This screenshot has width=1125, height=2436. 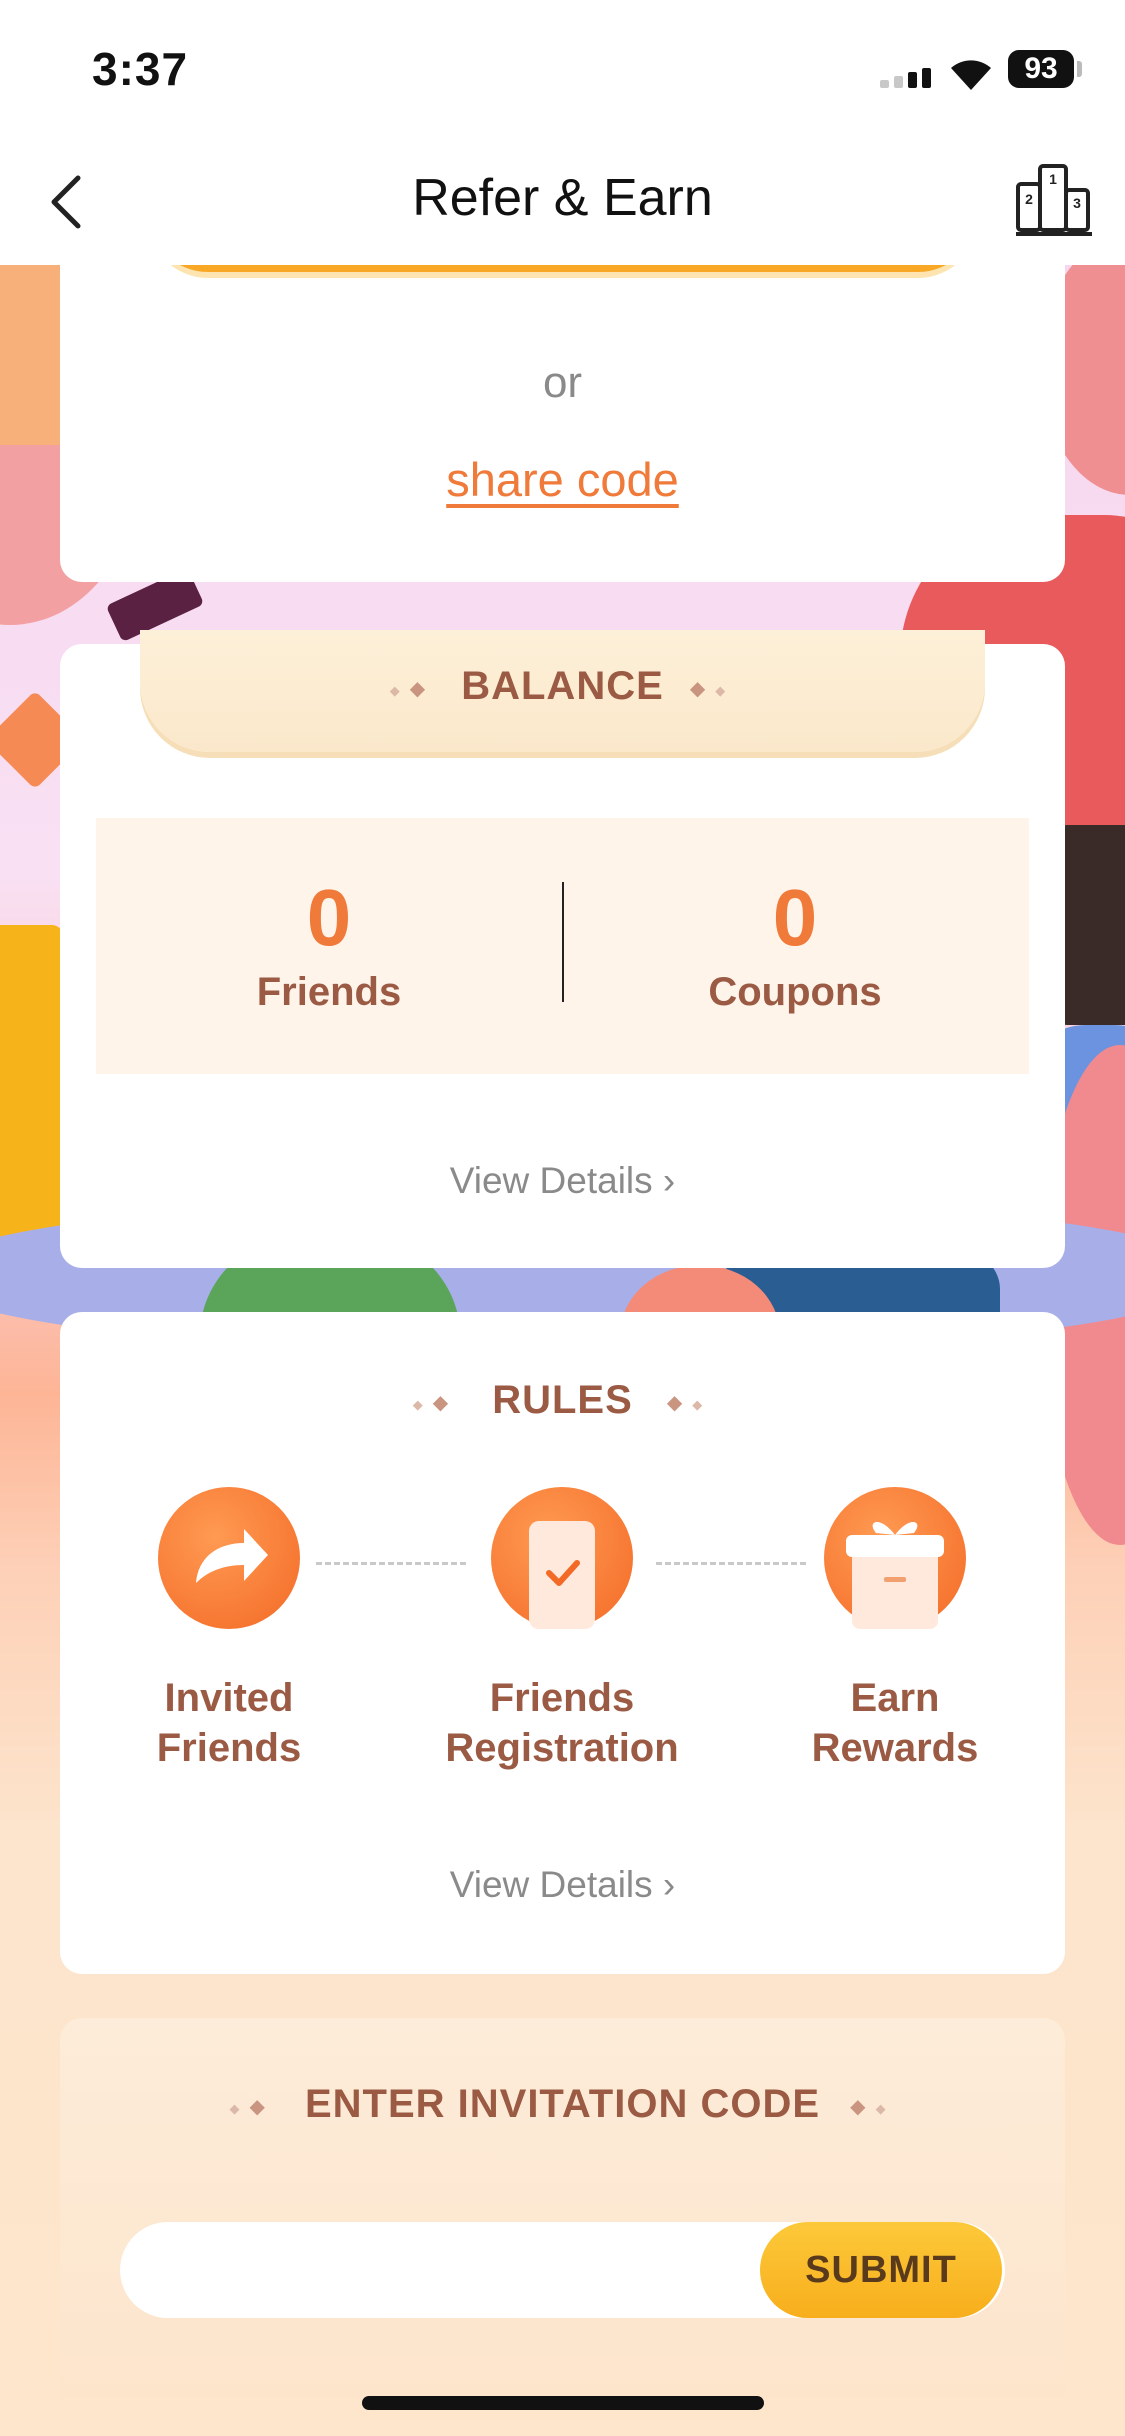 What do you see at coordinates (905, 78) in the screenshot?
I see `cellular-signal-icon` at bounding box center [905, 78].